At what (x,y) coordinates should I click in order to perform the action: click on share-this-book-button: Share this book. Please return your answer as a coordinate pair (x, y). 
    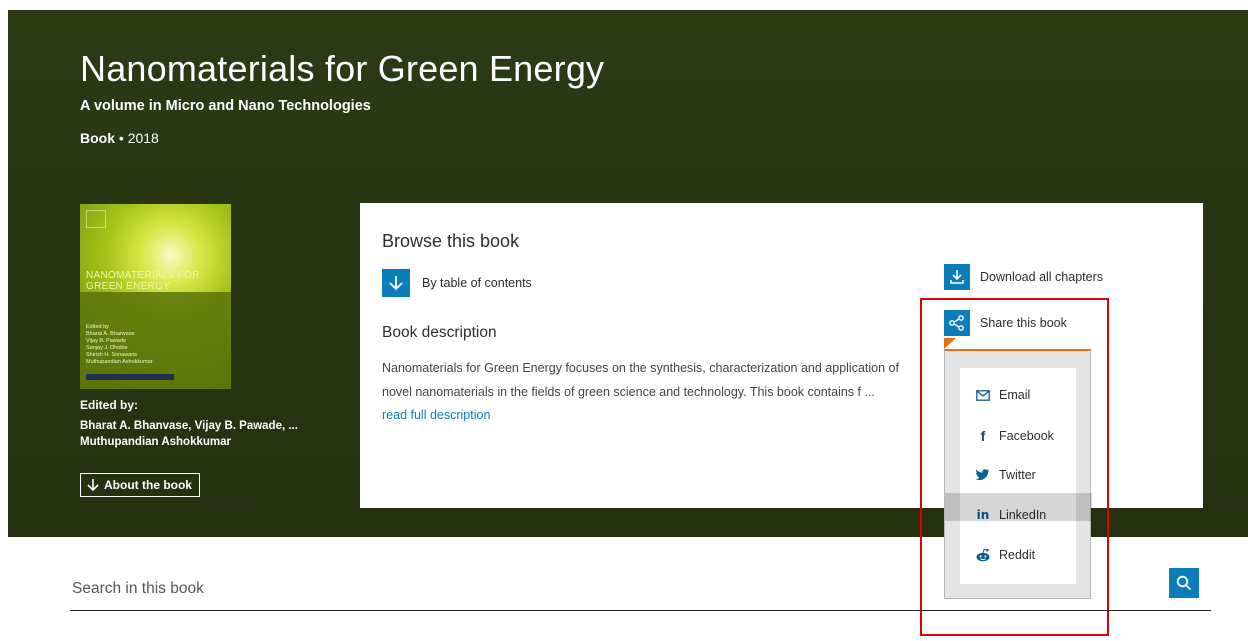
    Looking at the image, I should click on (1005, 323).